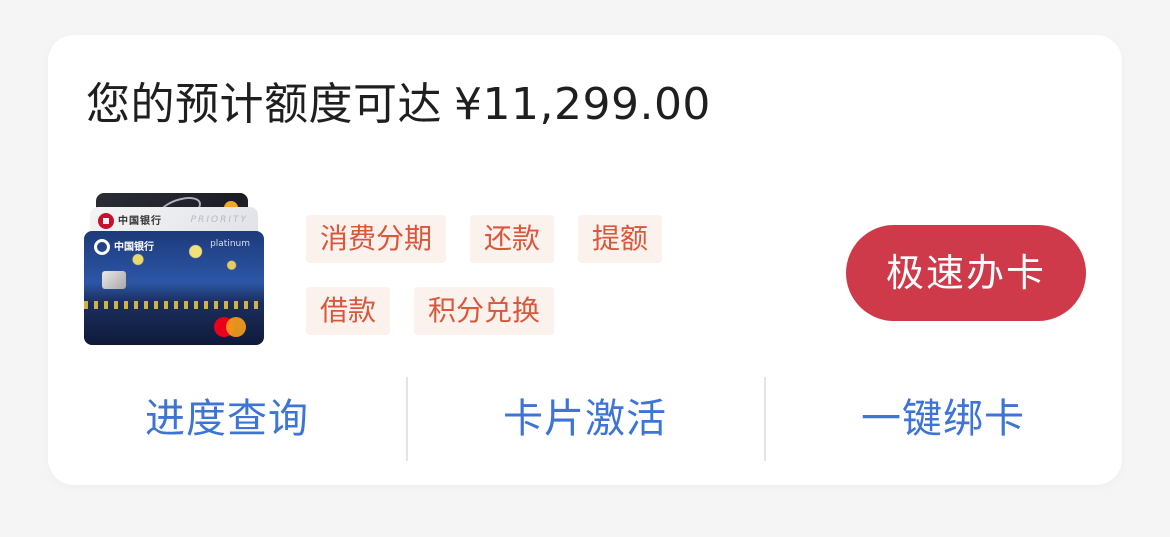  I want to click on progress-query-link: 进度查询, so click(227, 419).